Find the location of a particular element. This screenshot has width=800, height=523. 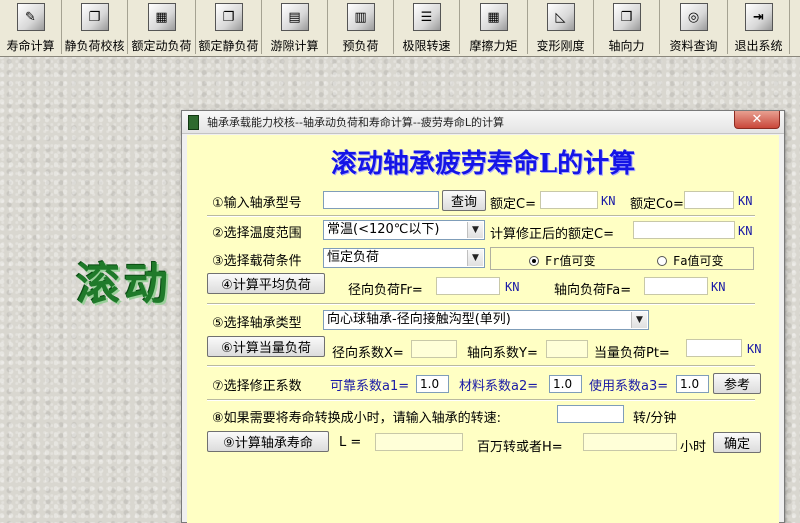

reference-button: 参考 is located at coordinates (737, 383).